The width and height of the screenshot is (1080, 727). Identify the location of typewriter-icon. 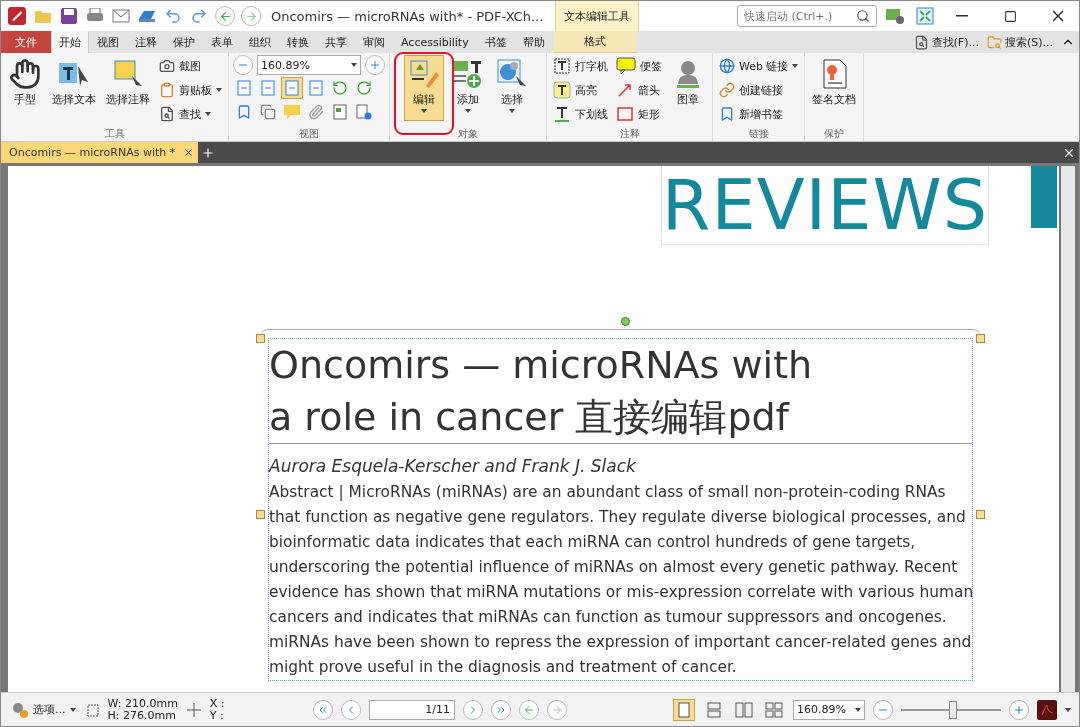
(562, 66).